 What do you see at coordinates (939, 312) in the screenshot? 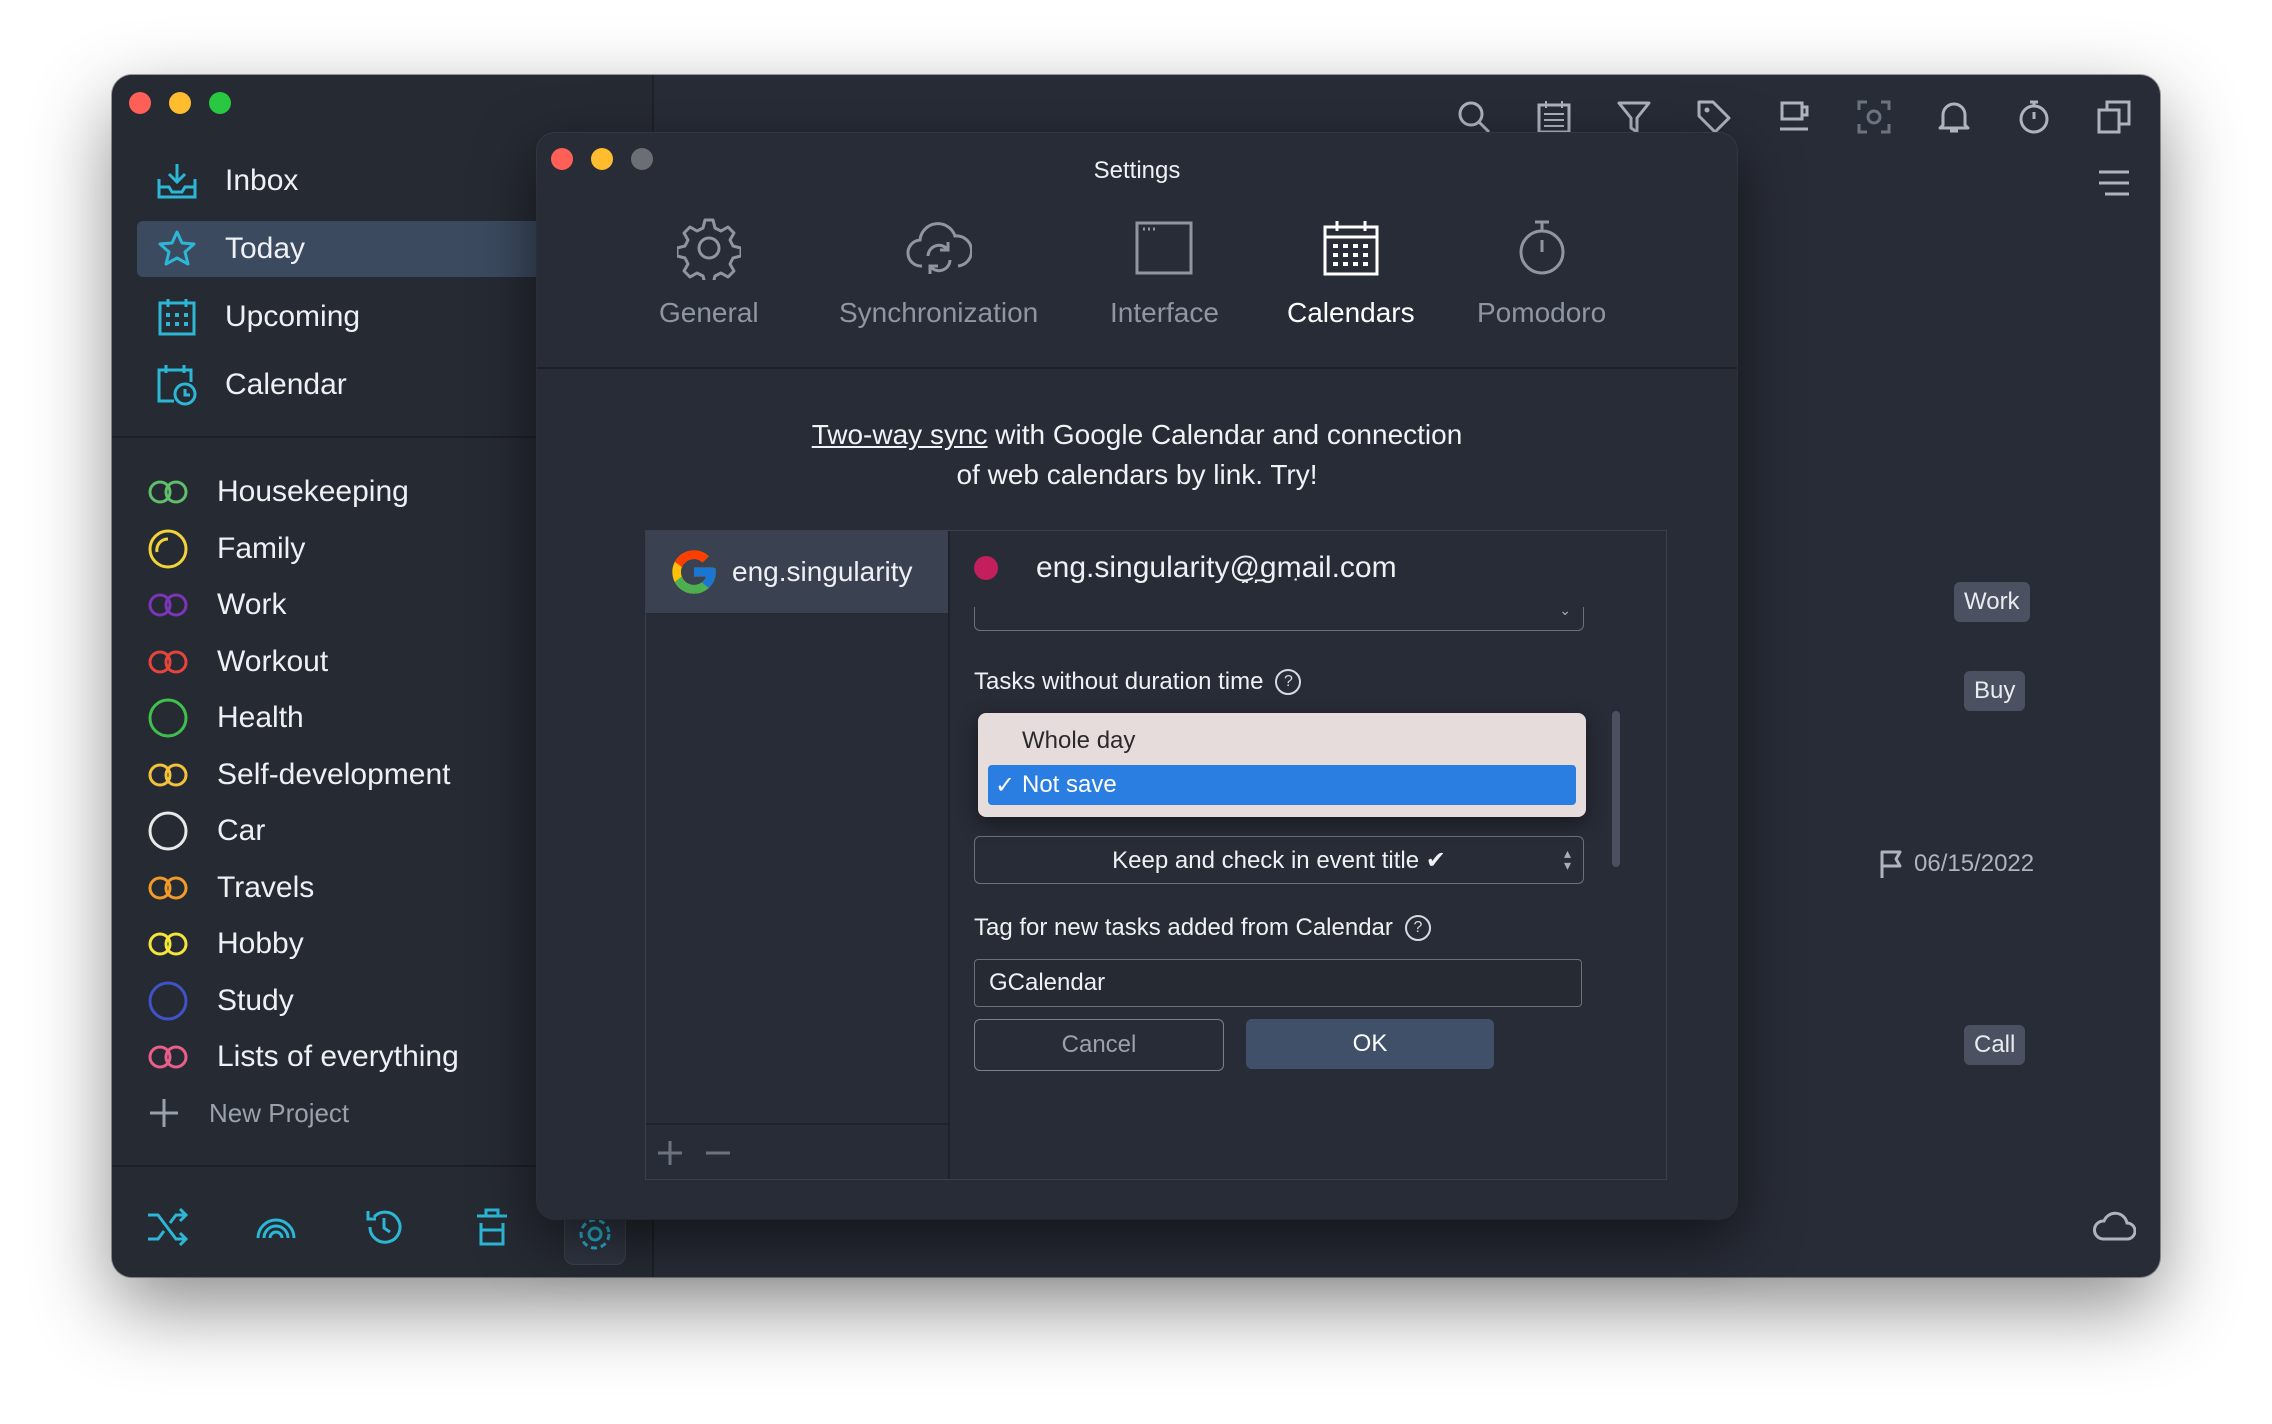
I see `tab-synchronization-label: Synchronization` at bounding box center [939, 312].